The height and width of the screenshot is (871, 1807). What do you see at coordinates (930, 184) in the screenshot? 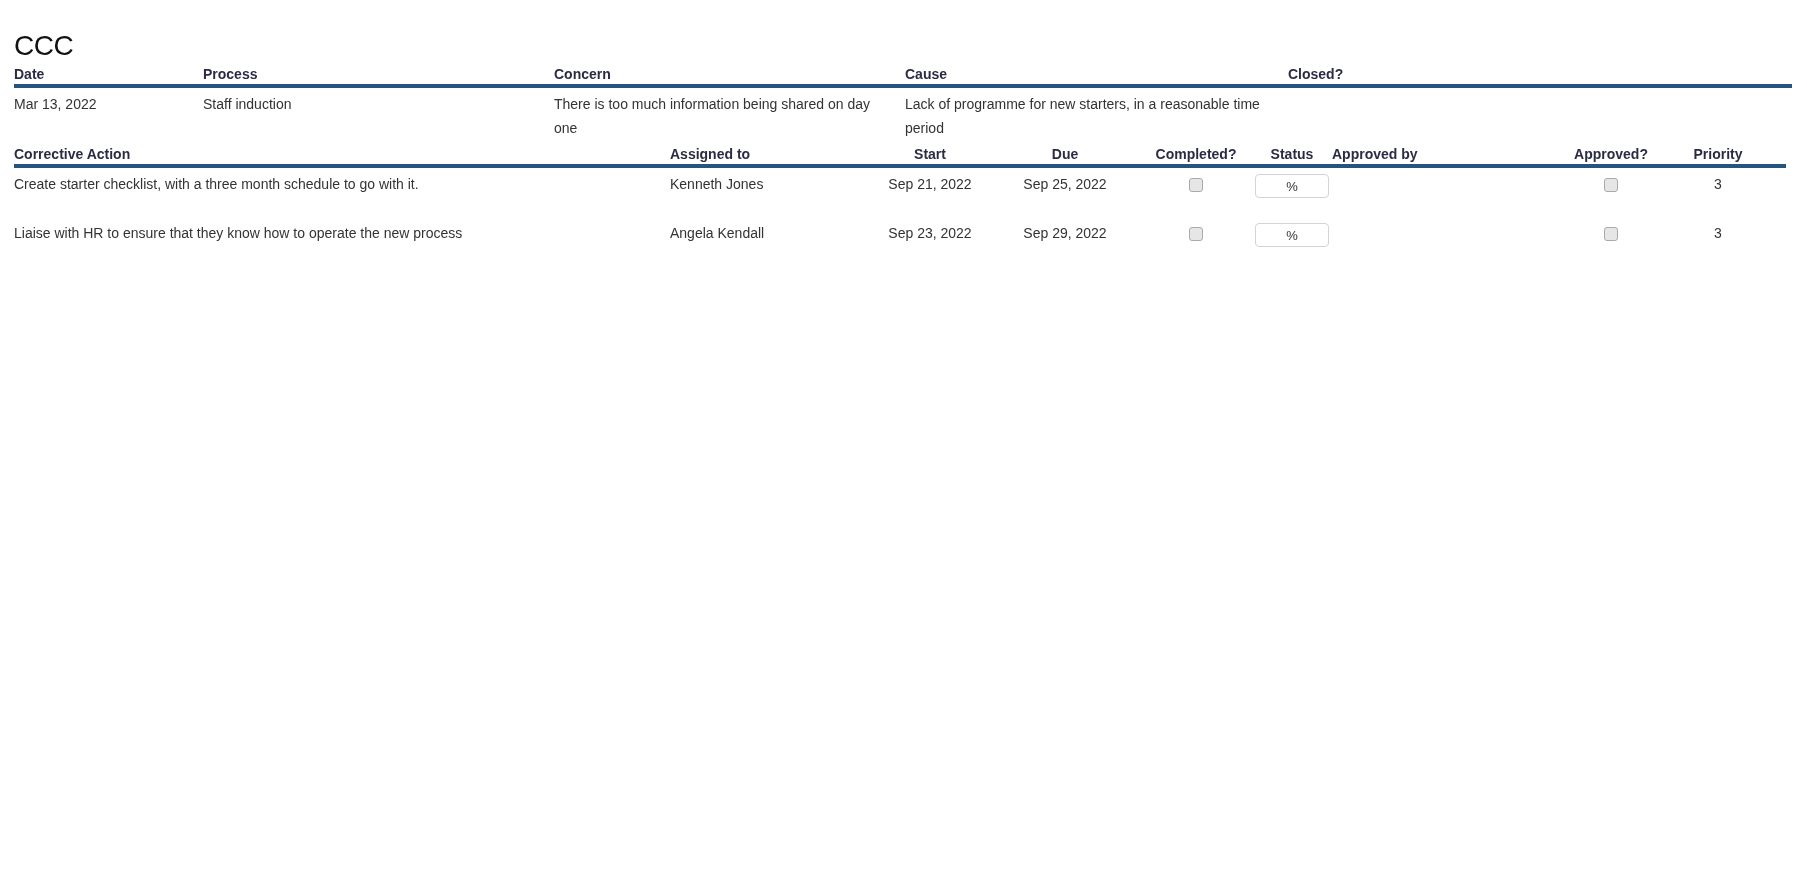
I see `table-cell-text: Sep 21, 2022` at bounding box center [930, 184].